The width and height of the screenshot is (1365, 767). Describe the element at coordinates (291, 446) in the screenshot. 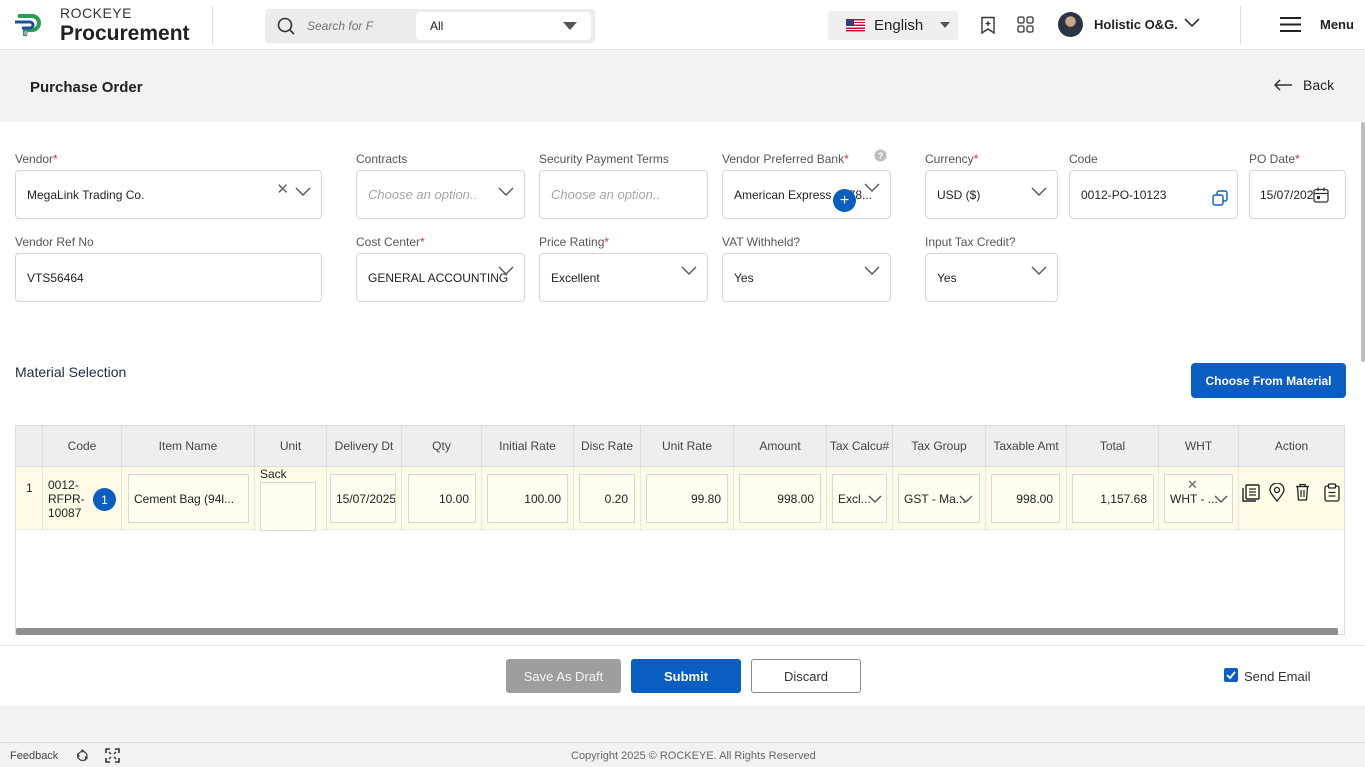

I see `grid-header-unit: Unit` at that location.